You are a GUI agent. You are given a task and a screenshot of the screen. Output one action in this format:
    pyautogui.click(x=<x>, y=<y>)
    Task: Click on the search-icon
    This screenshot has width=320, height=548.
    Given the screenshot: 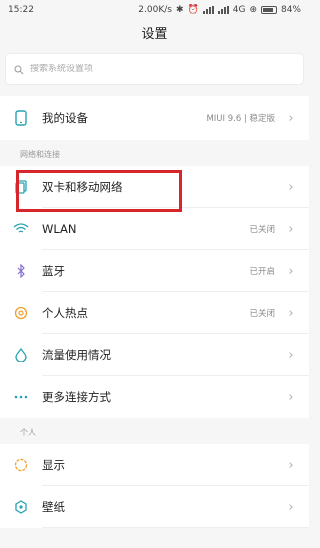 What is the action you would take?
    pyautogui.click(x=19, y=69)
    